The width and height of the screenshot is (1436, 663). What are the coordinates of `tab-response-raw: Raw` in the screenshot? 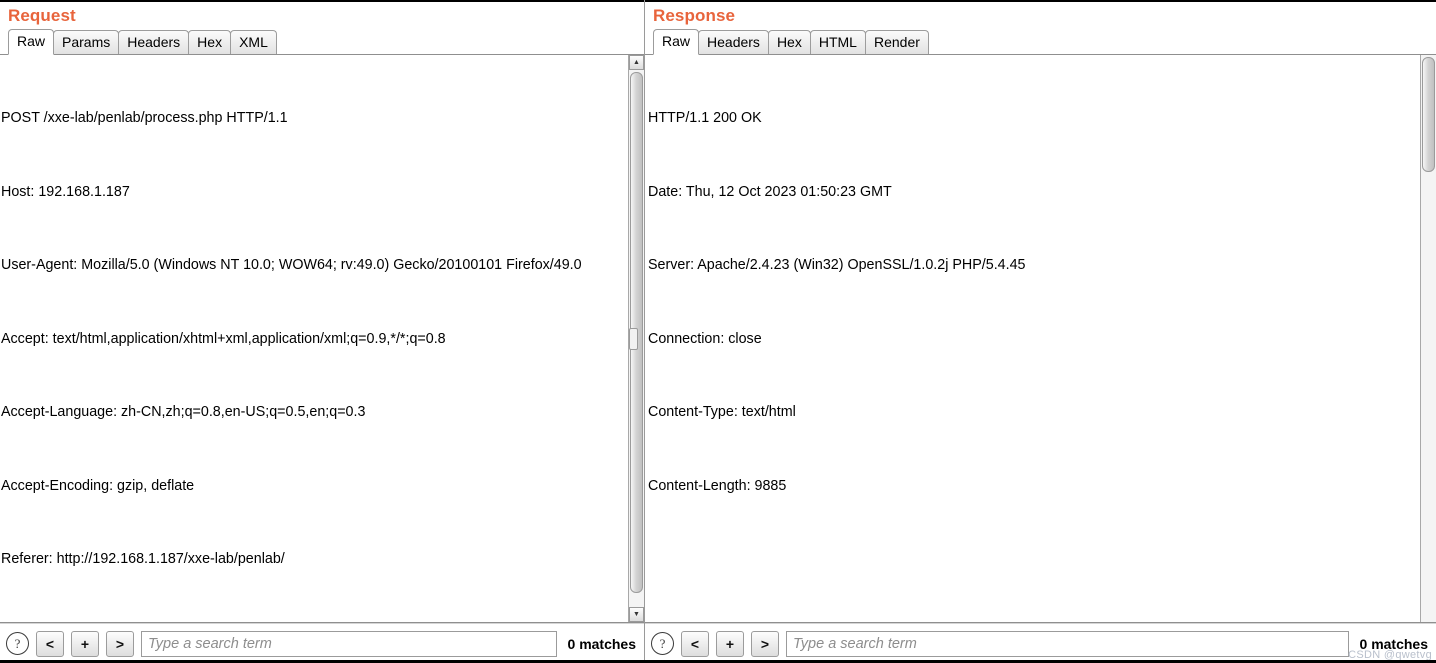 It's located at (676, 42).